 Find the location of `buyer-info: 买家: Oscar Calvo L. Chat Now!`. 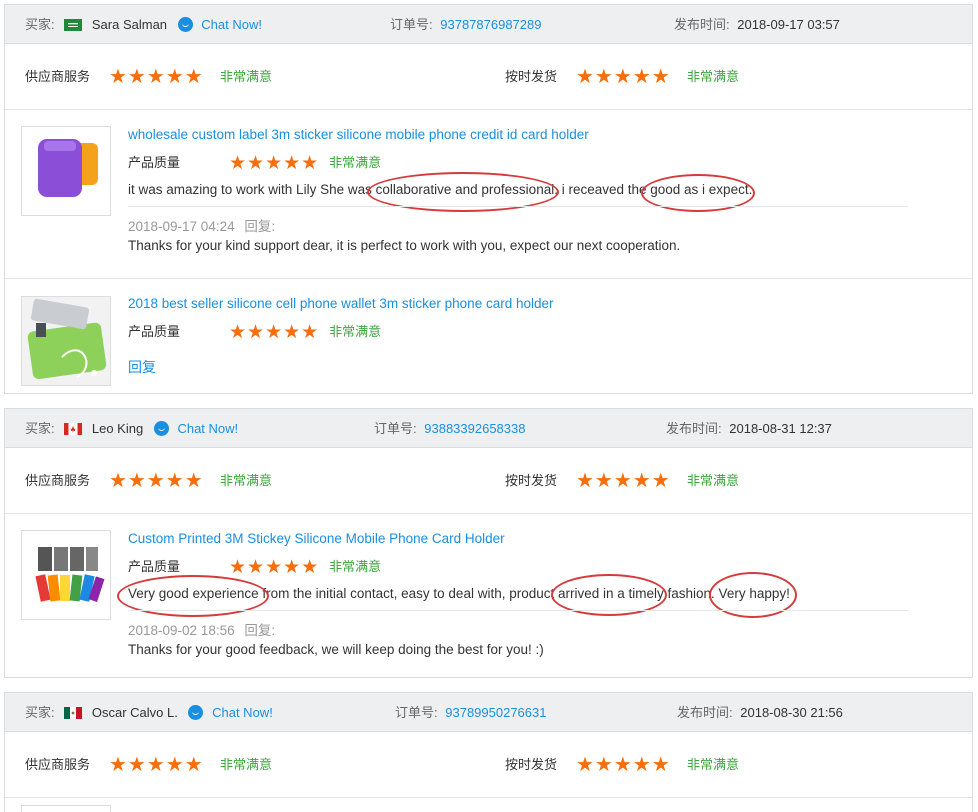

buyer-info: 买家: Oscar Calvo L. Chat Now! is located at coordinates (149, 712).